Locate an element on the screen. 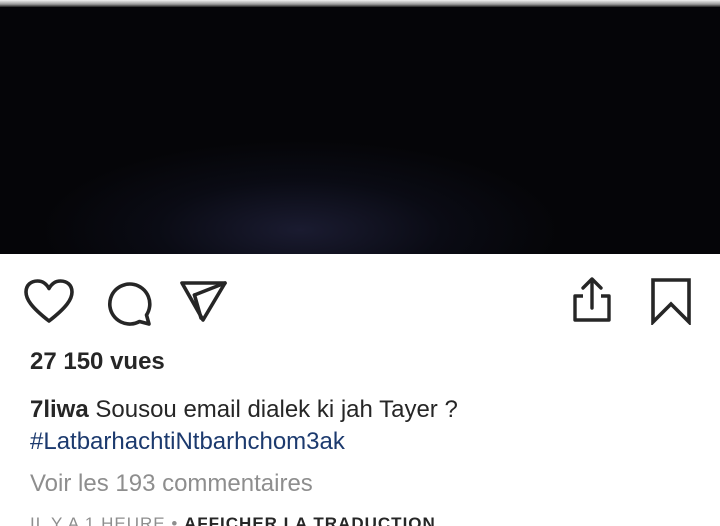 Image resolution: width=720 pixels, height=526 pixels. save-button is located at coordinates (671, 301).